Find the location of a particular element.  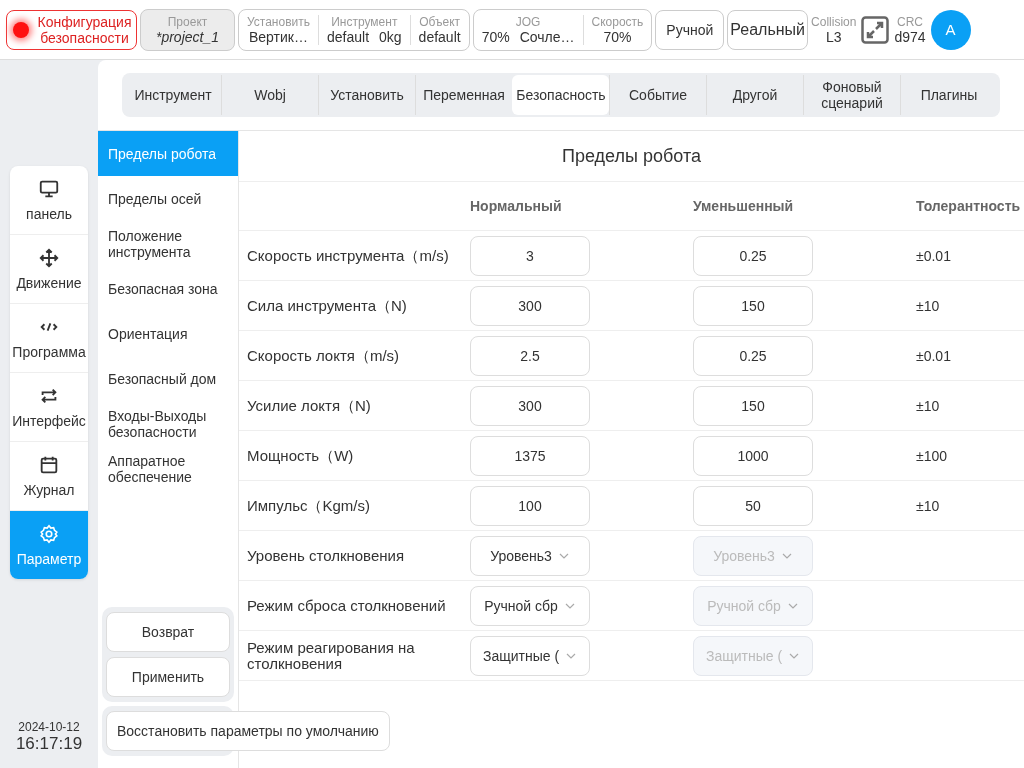

select-field: Защитные ( is located at coordinates (530, 655).